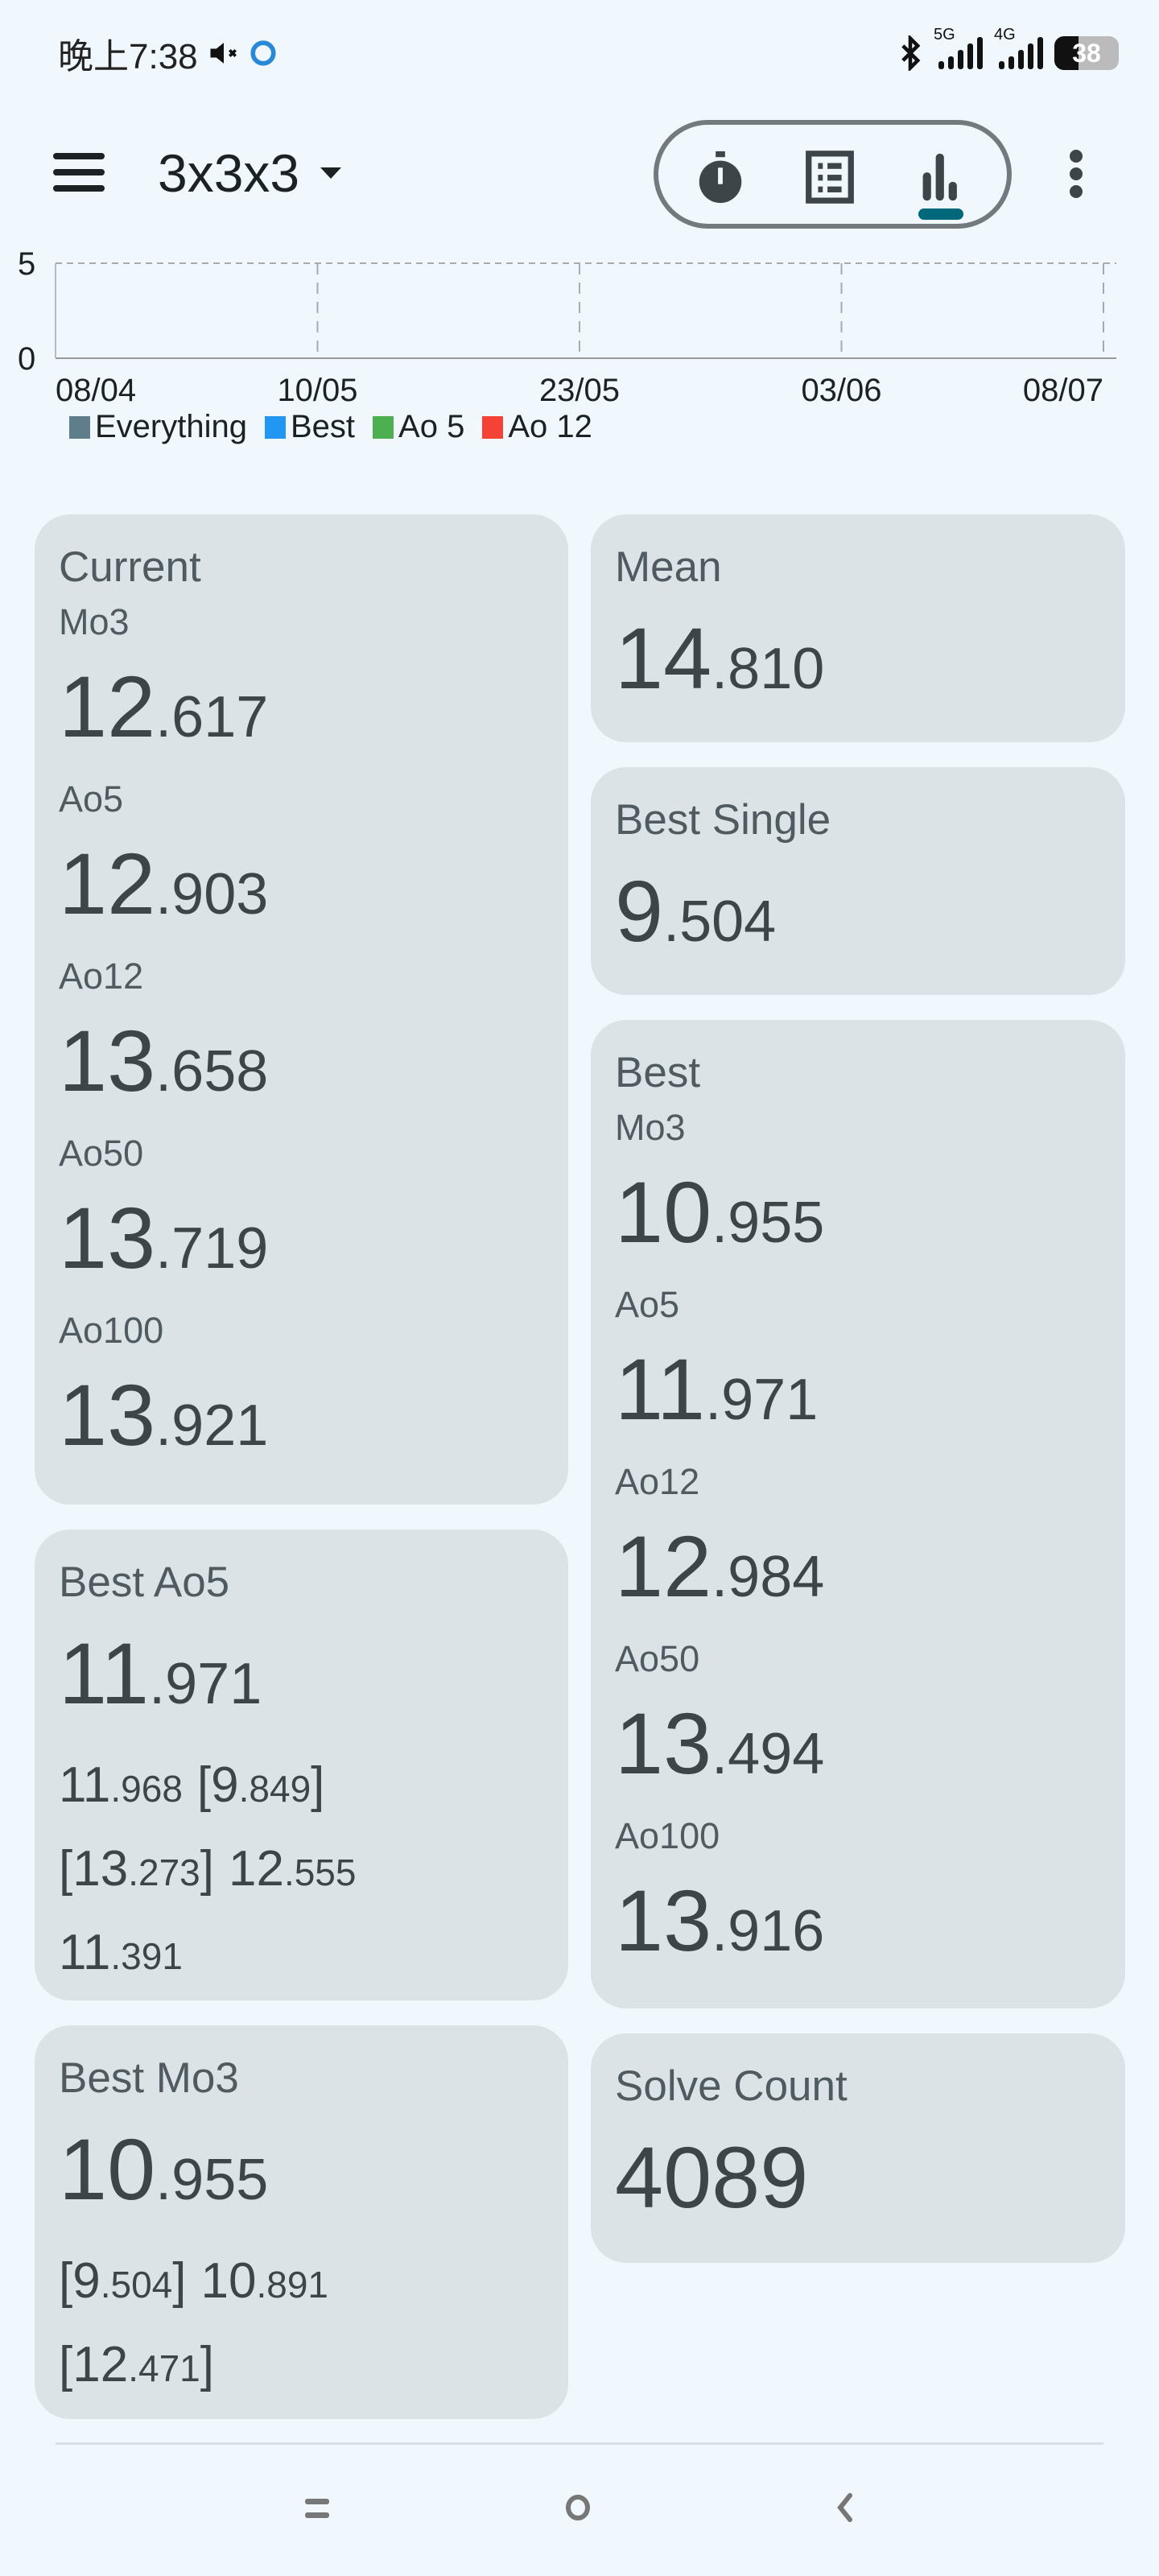  Describe the element at coordinates (149, 2078) in the screenshot. I see `best-mo3-title: Best Mo3` at that location.